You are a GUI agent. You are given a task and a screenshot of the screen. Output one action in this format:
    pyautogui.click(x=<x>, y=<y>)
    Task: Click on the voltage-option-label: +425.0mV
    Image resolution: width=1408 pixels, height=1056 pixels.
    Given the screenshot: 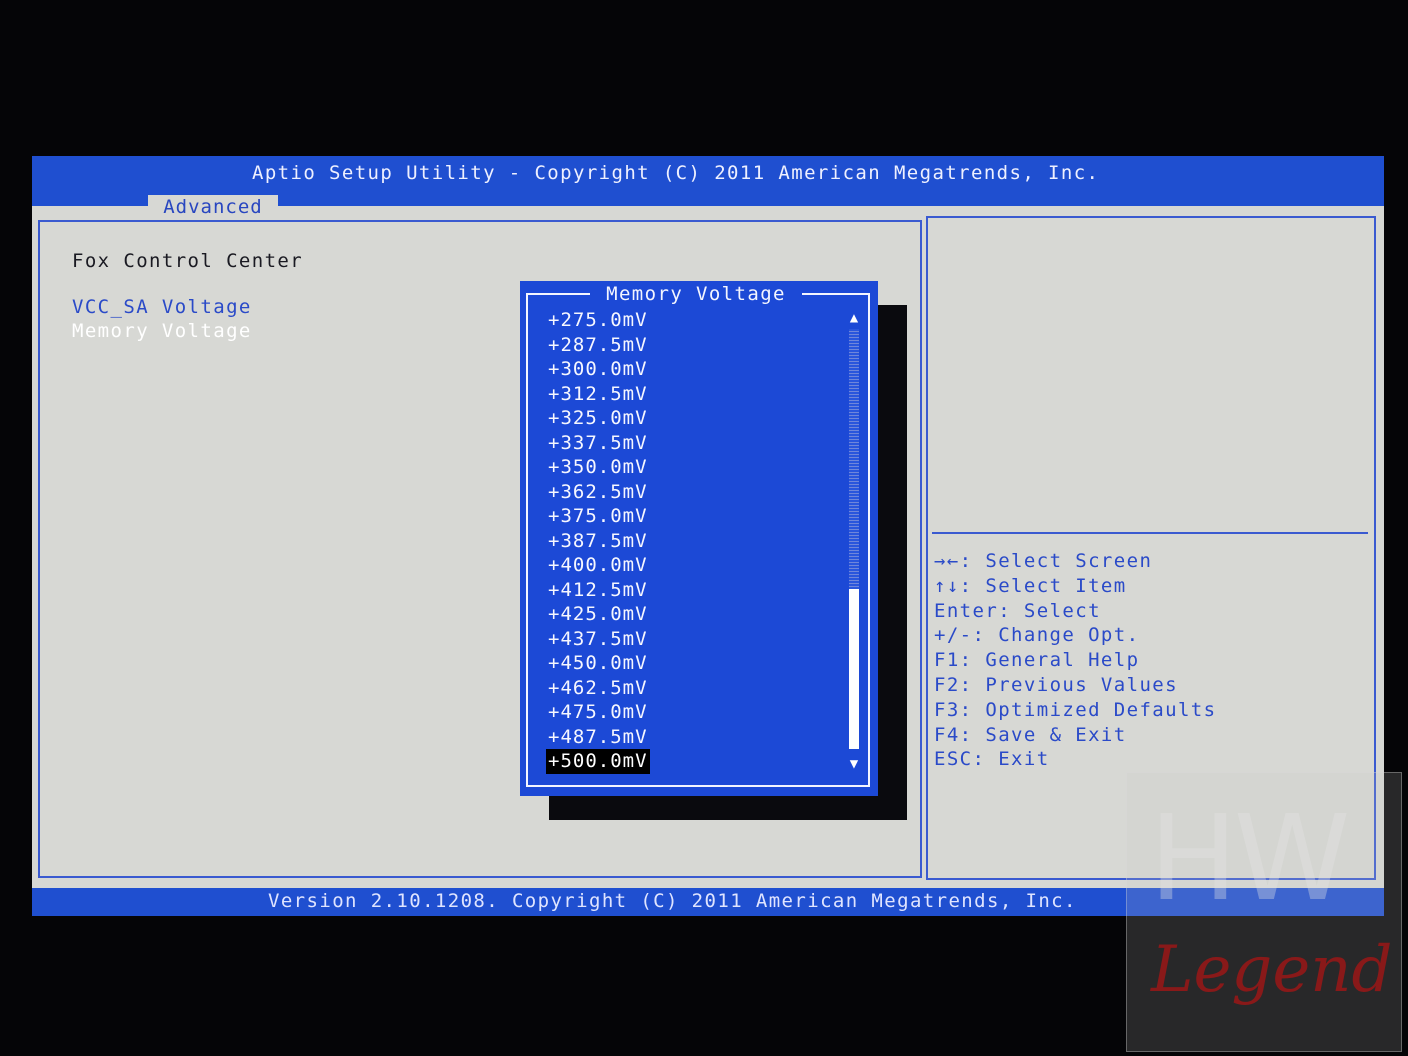 What is the action you would take?
    pyautogui.click(x=598, y=614)
    